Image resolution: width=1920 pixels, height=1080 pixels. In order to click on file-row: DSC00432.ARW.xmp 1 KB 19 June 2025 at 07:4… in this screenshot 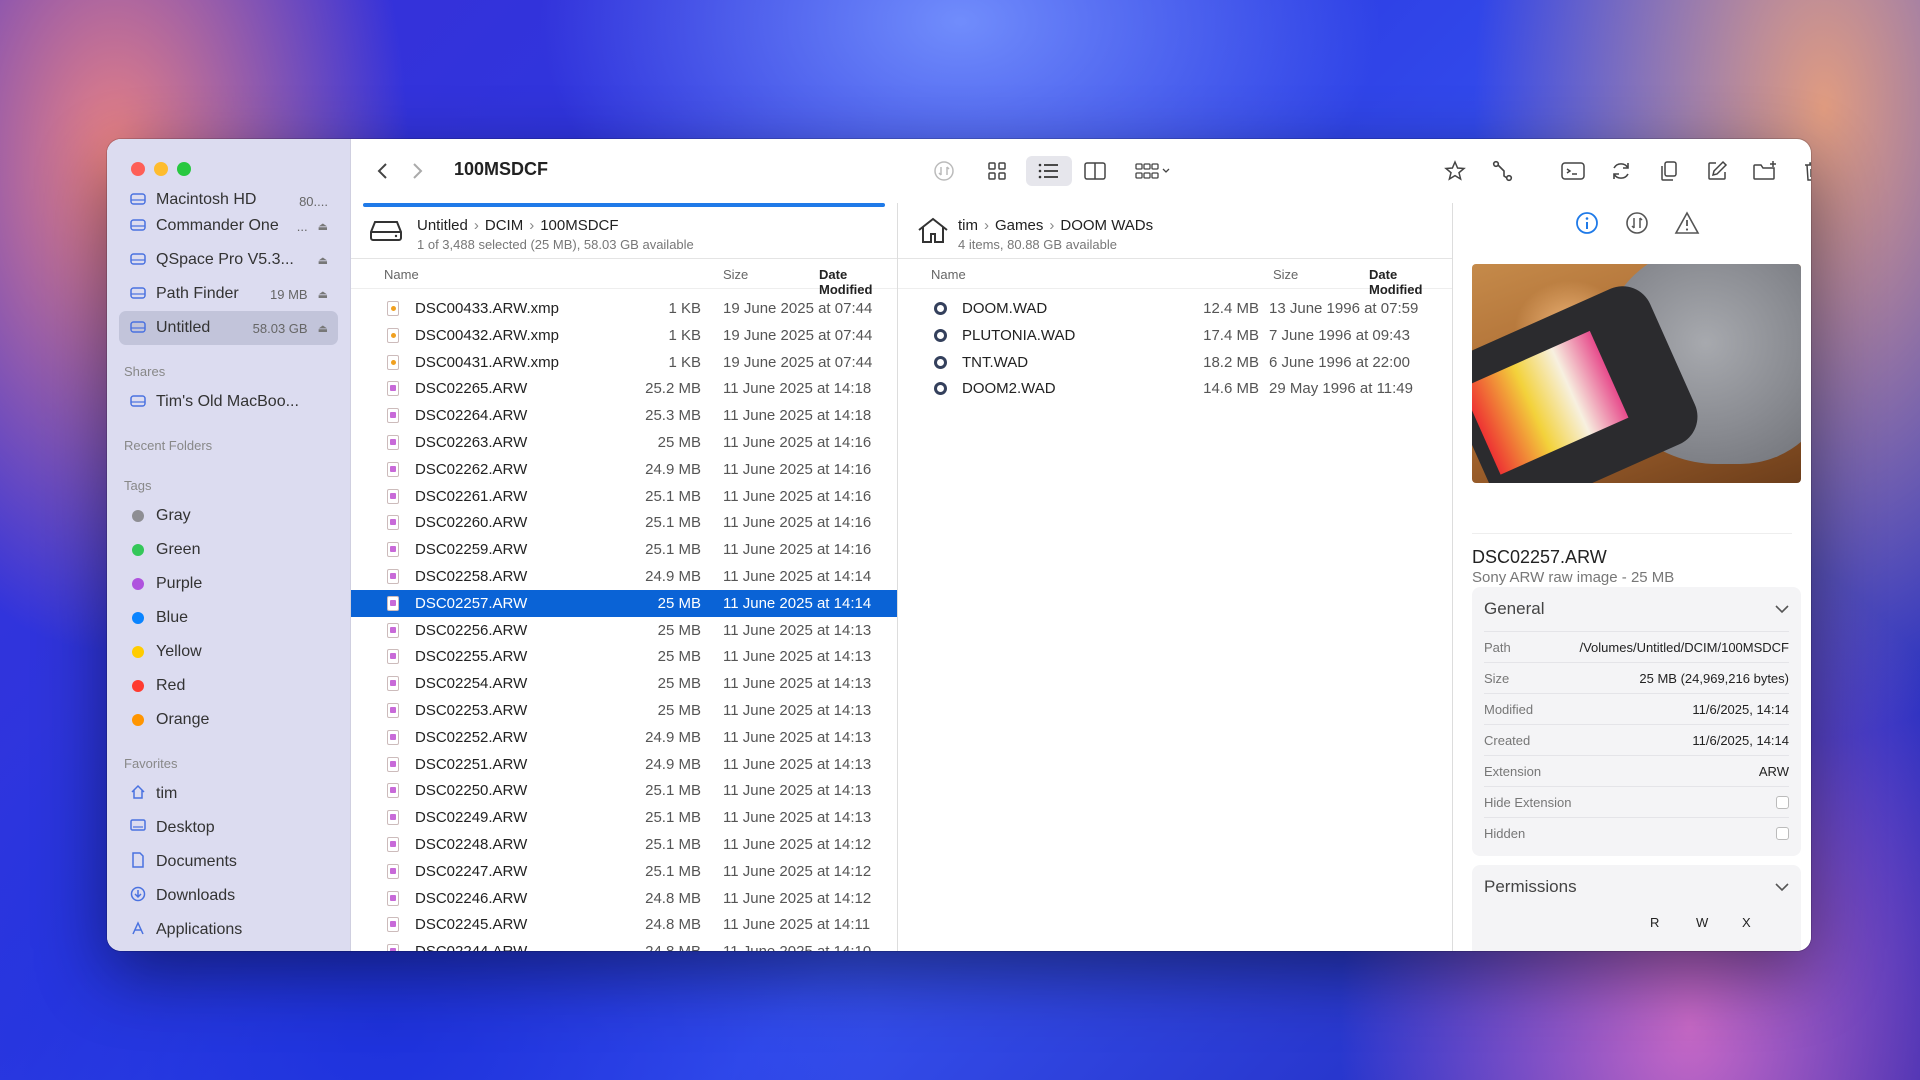, I will do `click(624, 335)`.